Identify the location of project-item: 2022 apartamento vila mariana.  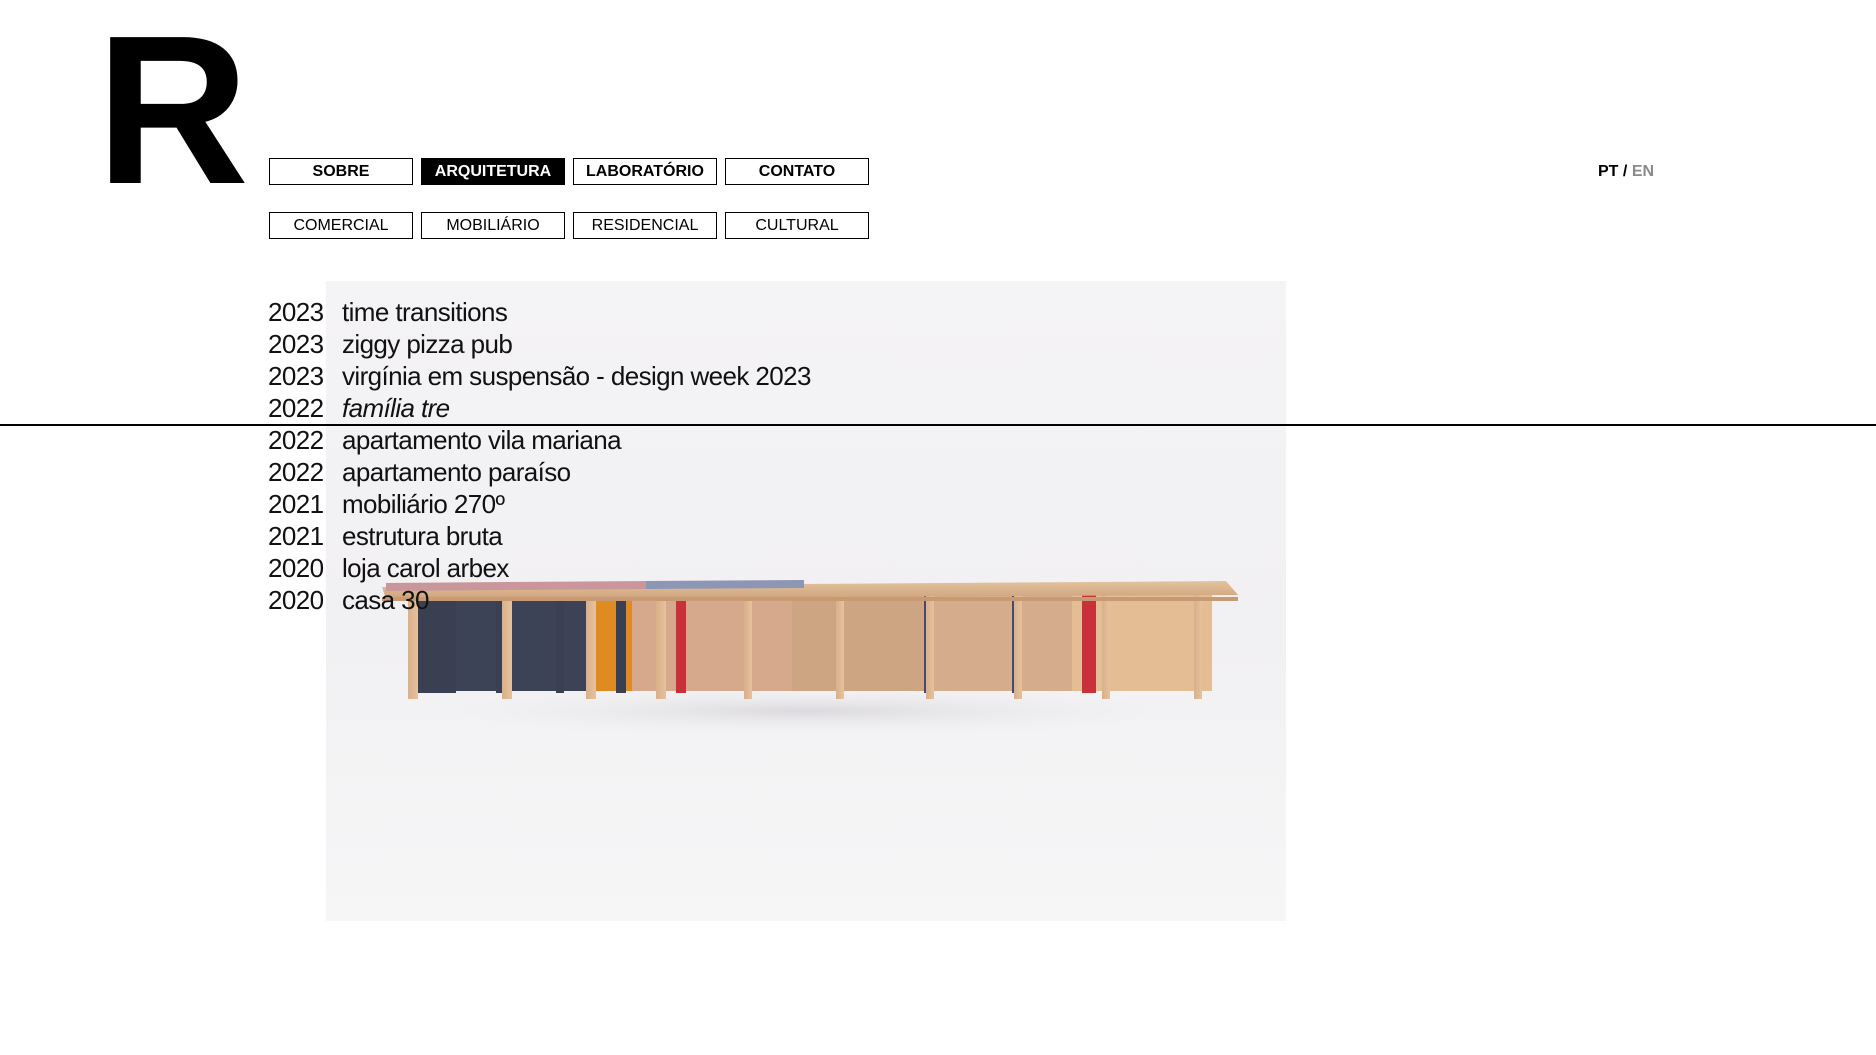
(539, 440).